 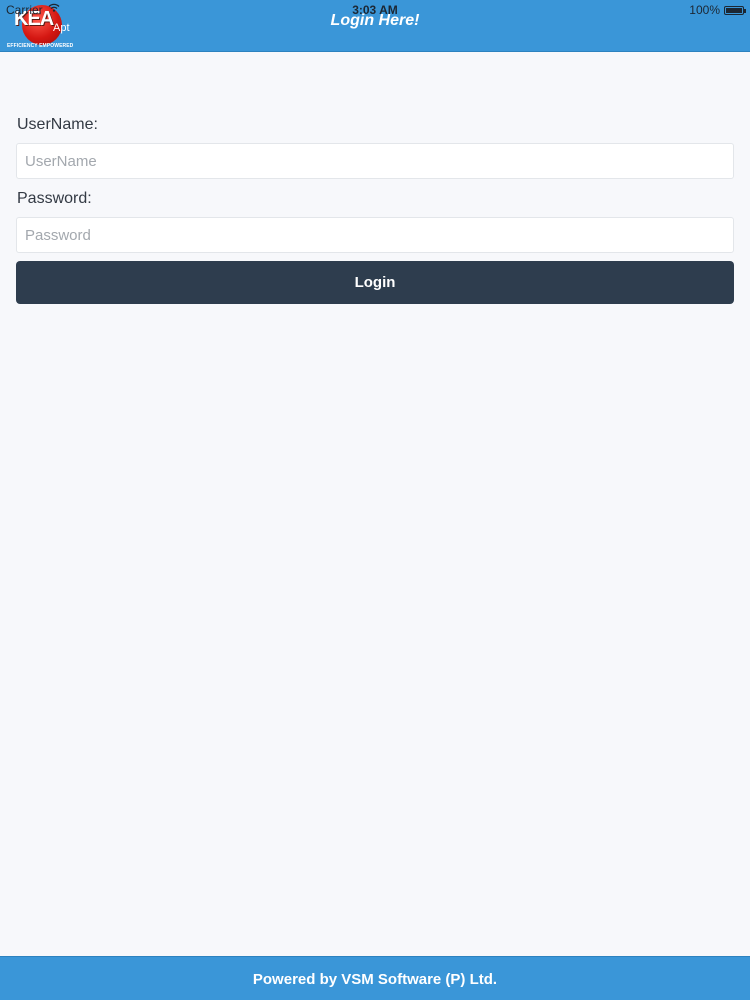 What do you see at coordinates (735, 10) in the screenshot?
I see `battery-icon` at bounding box center [735, 10].